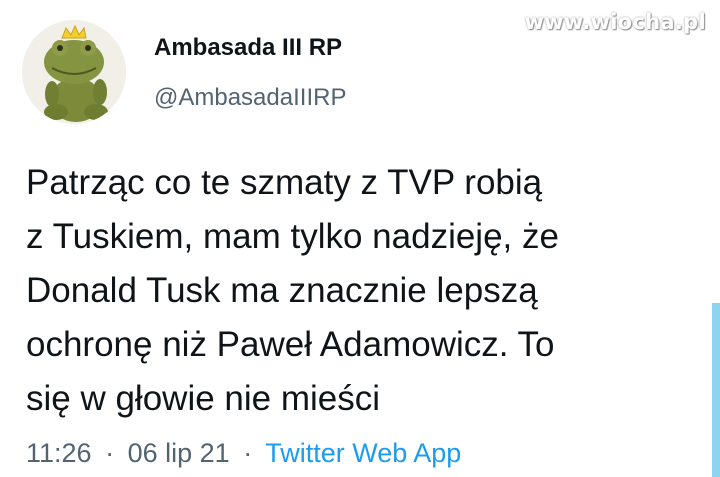 The height and width of the screenshot is (477, 720). I want to click on tweet-source-link: Twitter Web App, so click(363, 453).